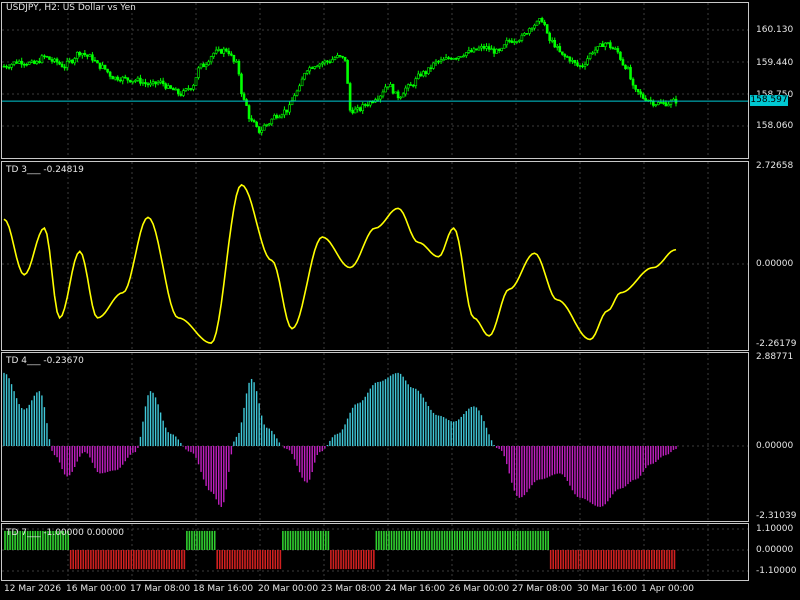 The image size is (800, 600). I want to click on time-axis-label: 16 Mar 00:00, so click(96, 589).